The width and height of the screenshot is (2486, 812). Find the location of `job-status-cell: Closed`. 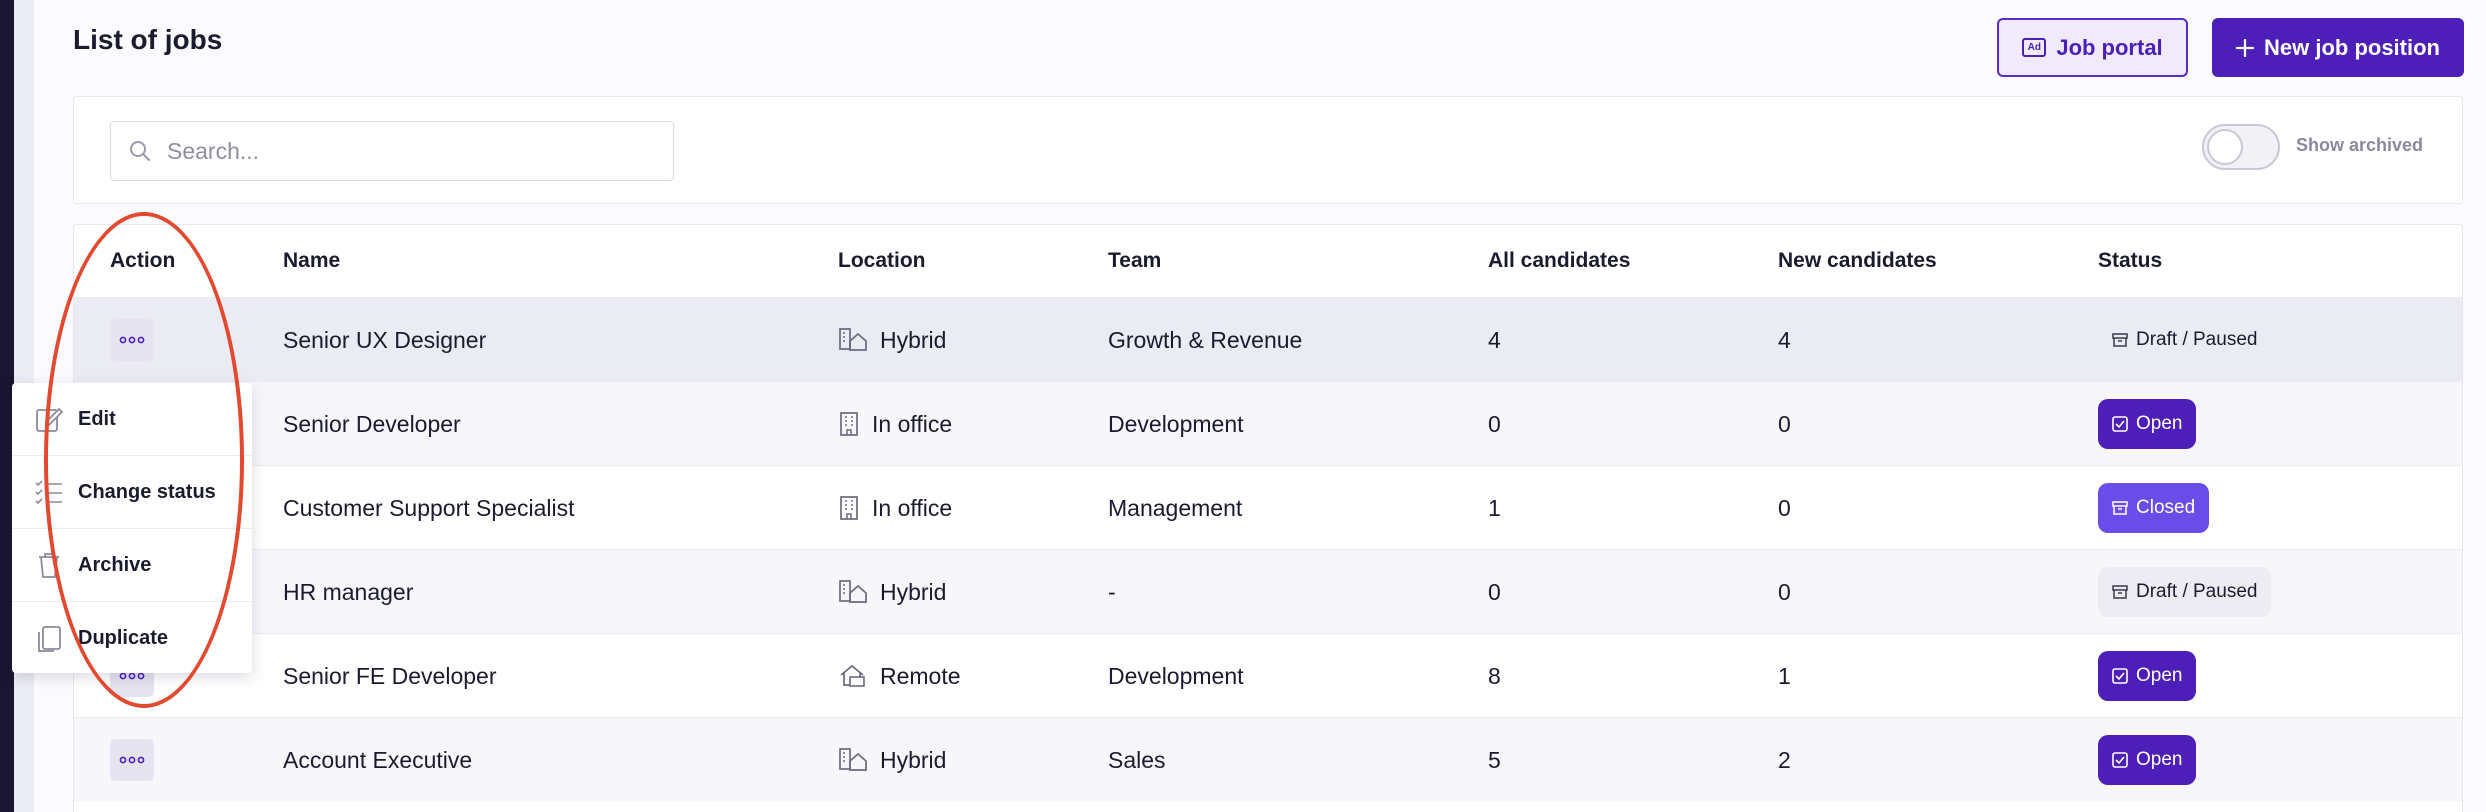

job-status-cell: Closed is located at coordinates (2154, 508).